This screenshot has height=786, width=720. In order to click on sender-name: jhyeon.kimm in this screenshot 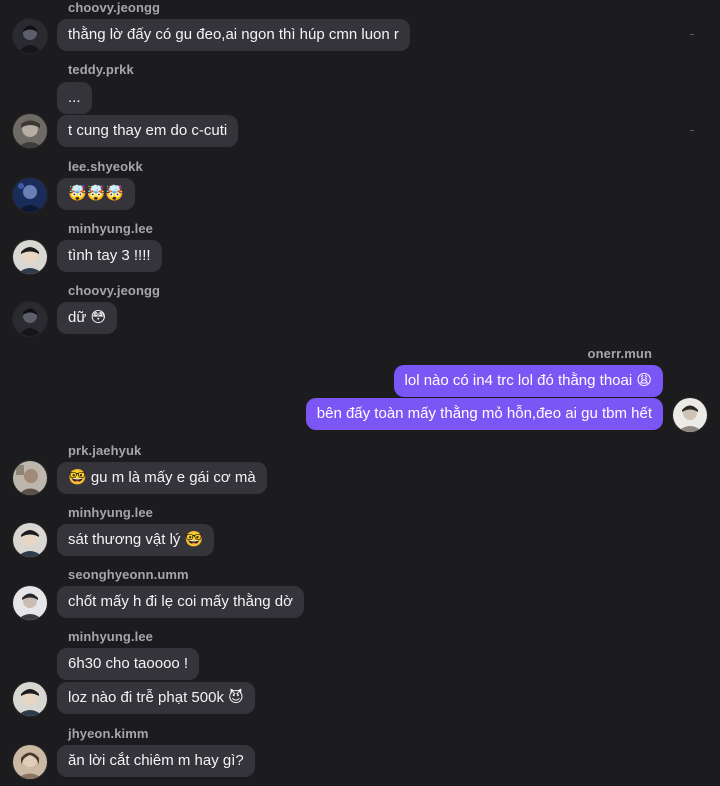, I will do `click(108, 733)`.